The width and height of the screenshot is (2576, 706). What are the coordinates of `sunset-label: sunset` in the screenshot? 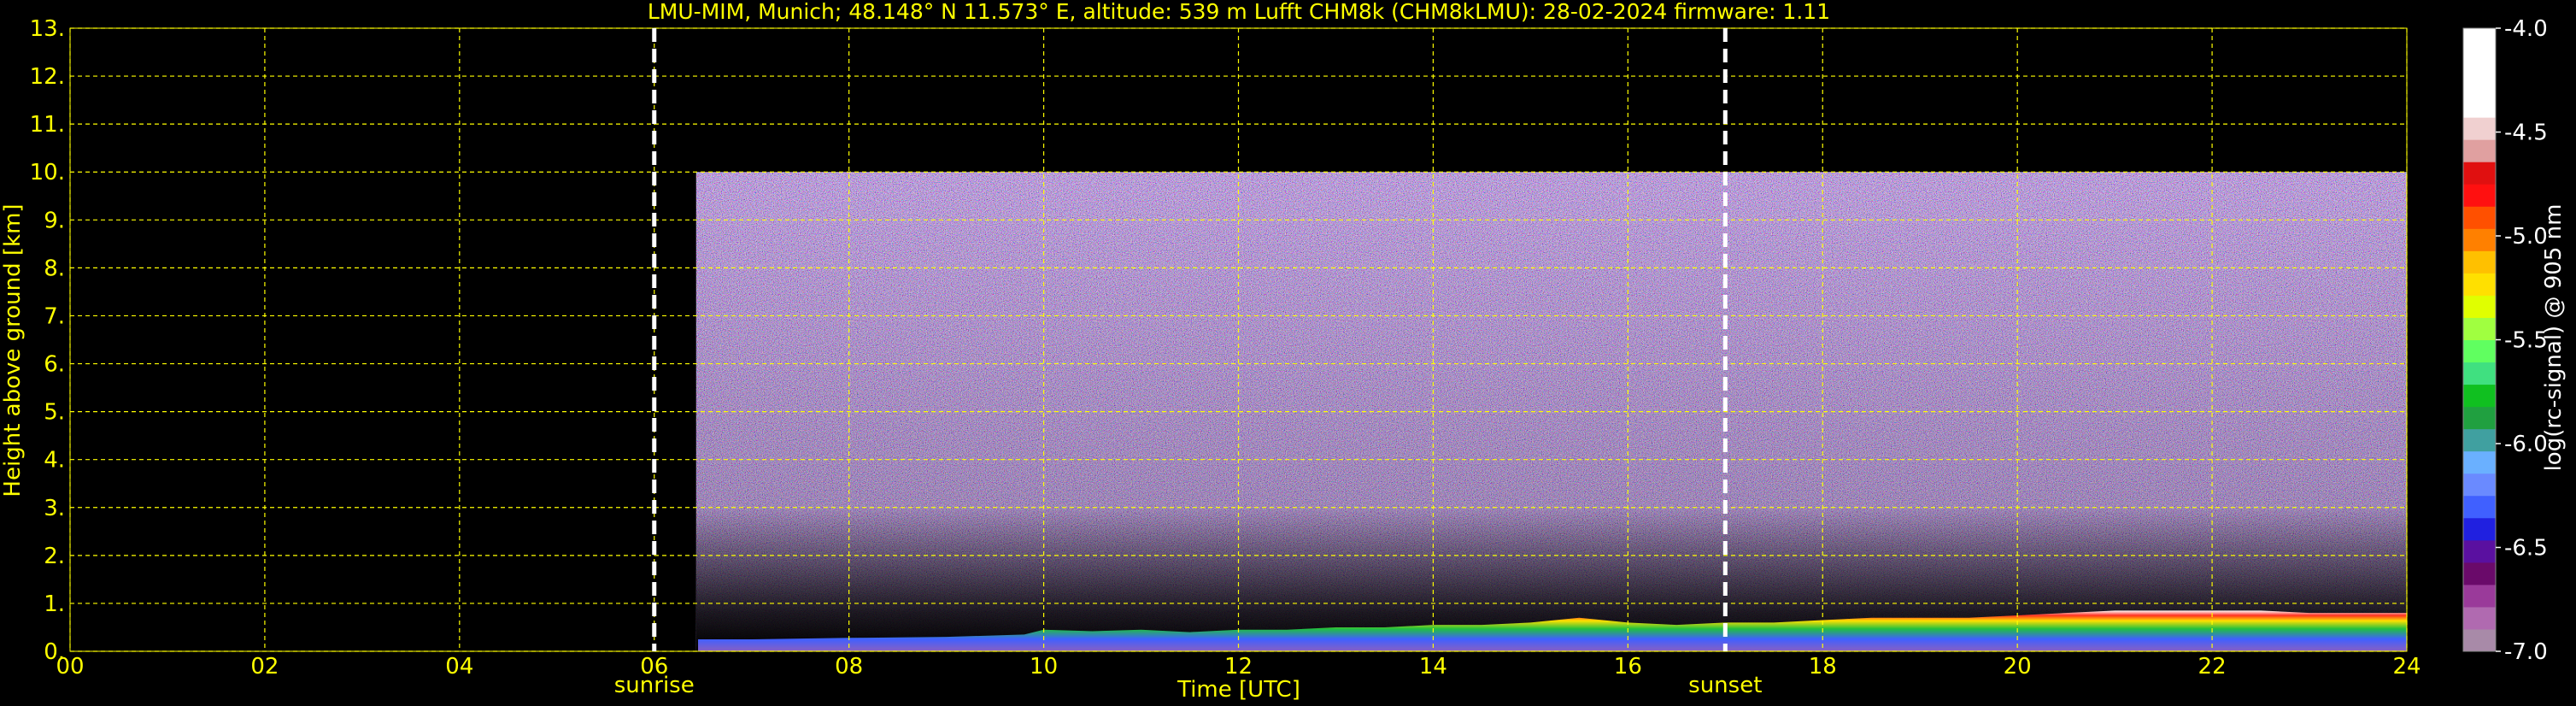 It's located at (1725, 685).